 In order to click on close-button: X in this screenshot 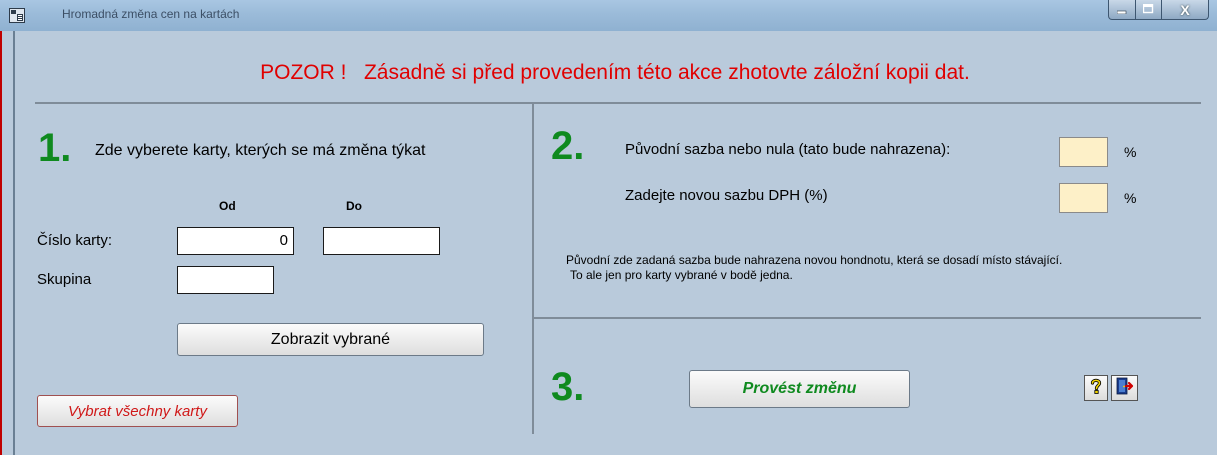, I will do `click(1185, 10)`.